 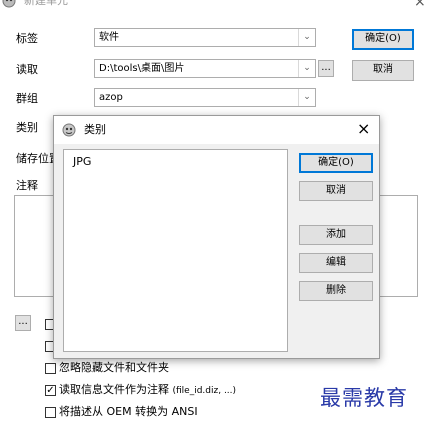 I want to click on read-path-combo: D:\tools\桌面\图片 ⌄, so click(x=205, y=68).